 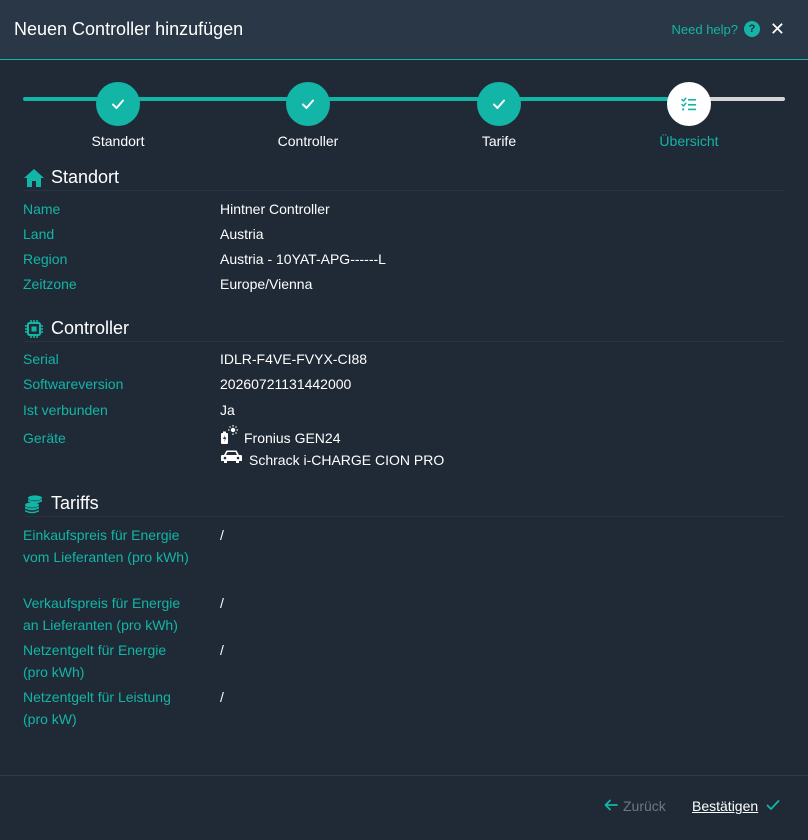 What do you see at coordinates (75, 503) in the screenshot?
I see `section-title: Tariffs` at bounding box center [75, 503].